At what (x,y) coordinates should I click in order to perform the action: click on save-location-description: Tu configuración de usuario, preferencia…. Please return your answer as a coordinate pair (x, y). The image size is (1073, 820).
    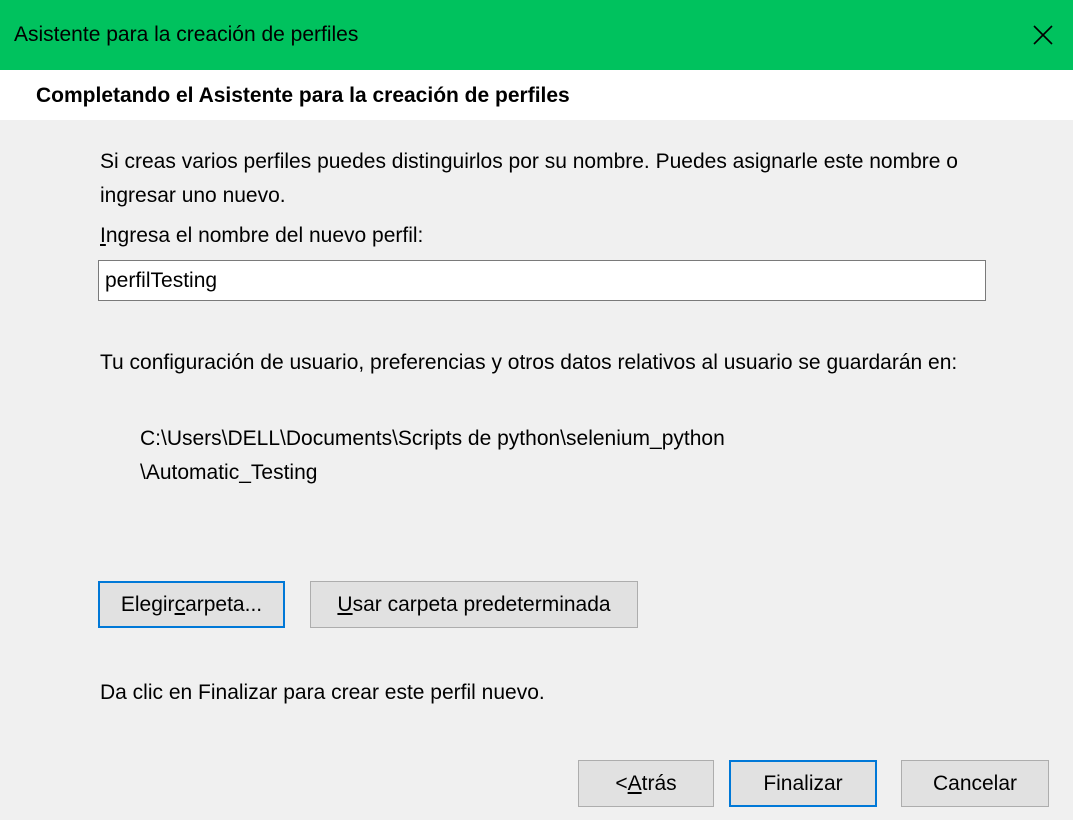
    Looking at the image, I should click on (529, 362).